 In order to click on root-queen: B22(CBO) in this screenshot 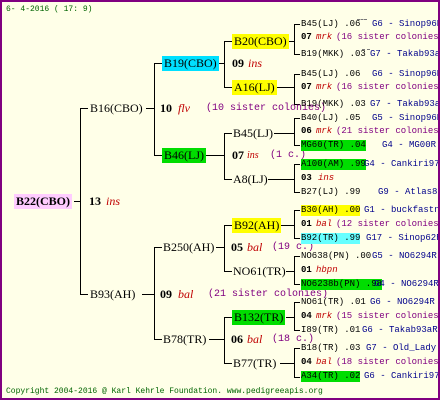, I will do `click(43, 201)`.